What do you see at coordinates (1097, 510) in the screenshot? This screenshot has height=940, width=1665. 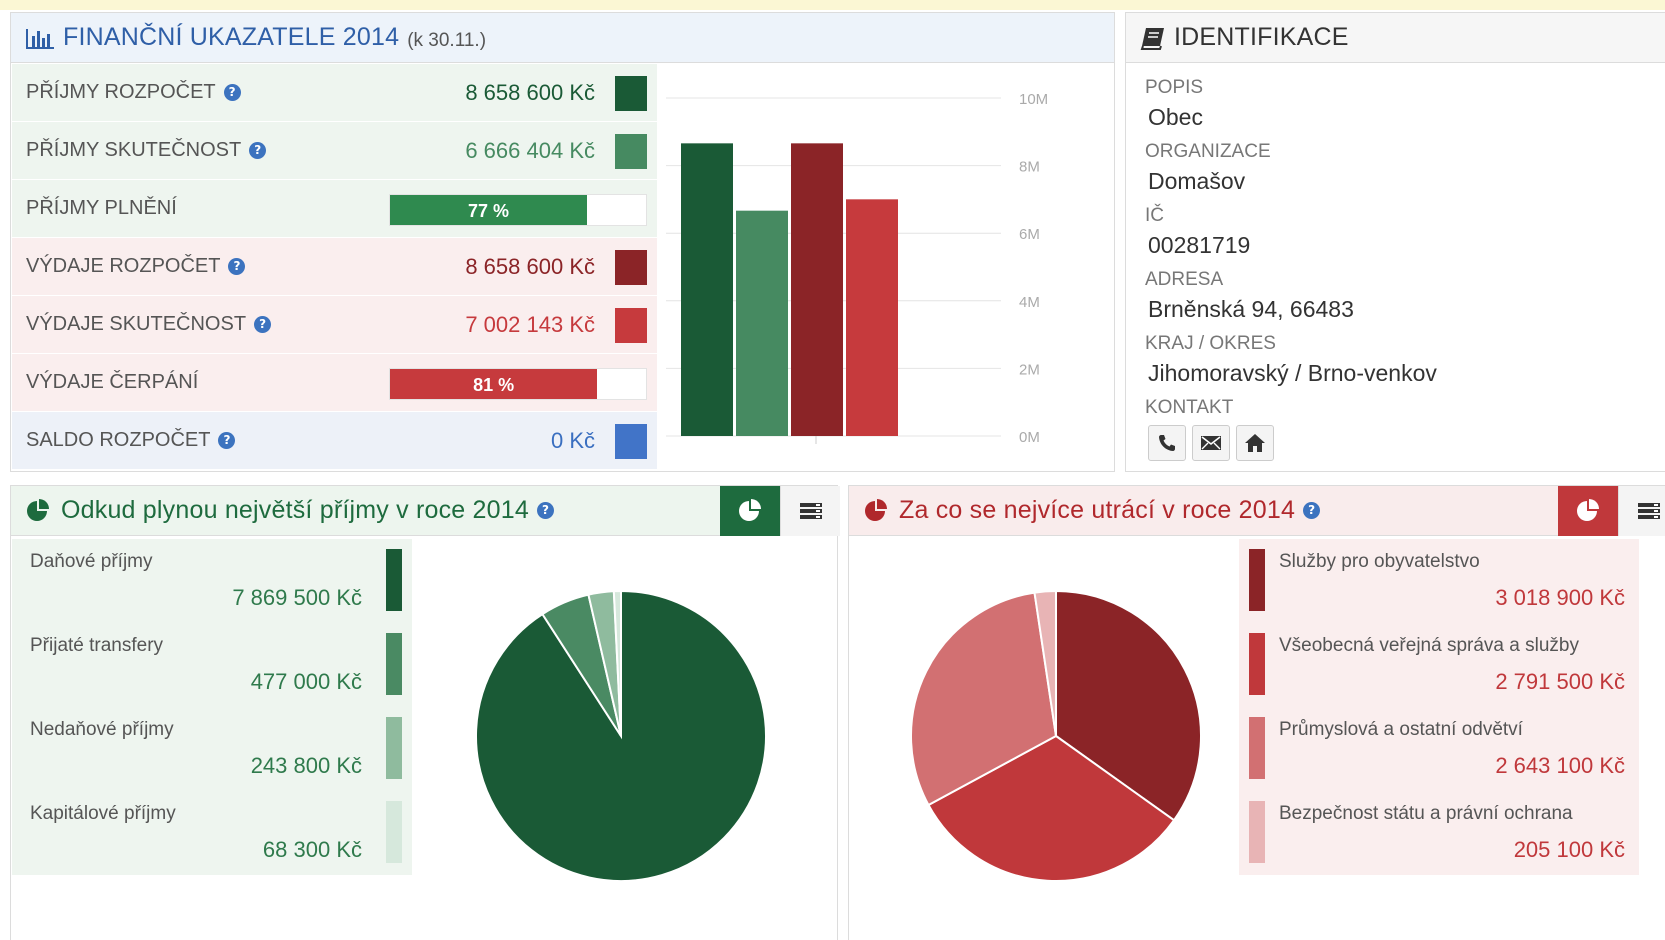 I see `expense-panel-title: Za co se nejvíce utrácí v roce 2014` at bounding box center [1097, 510].